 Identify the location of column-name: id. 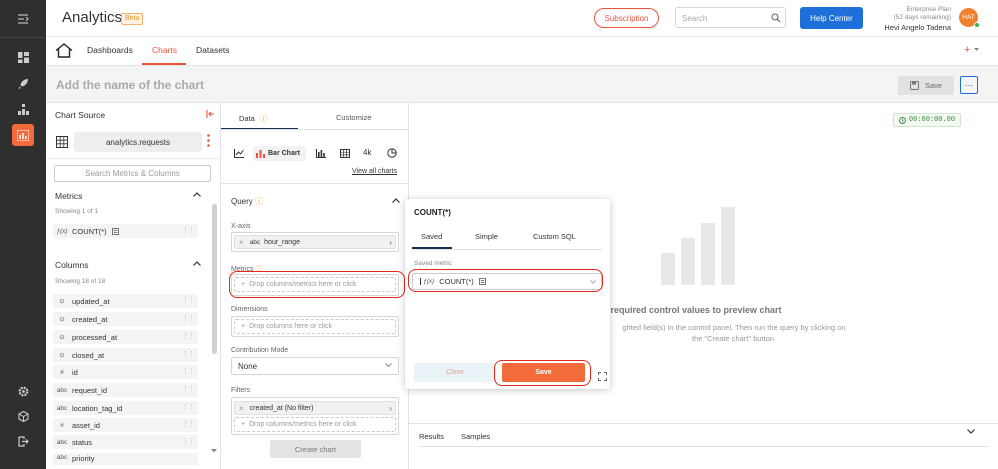
(75, 372).